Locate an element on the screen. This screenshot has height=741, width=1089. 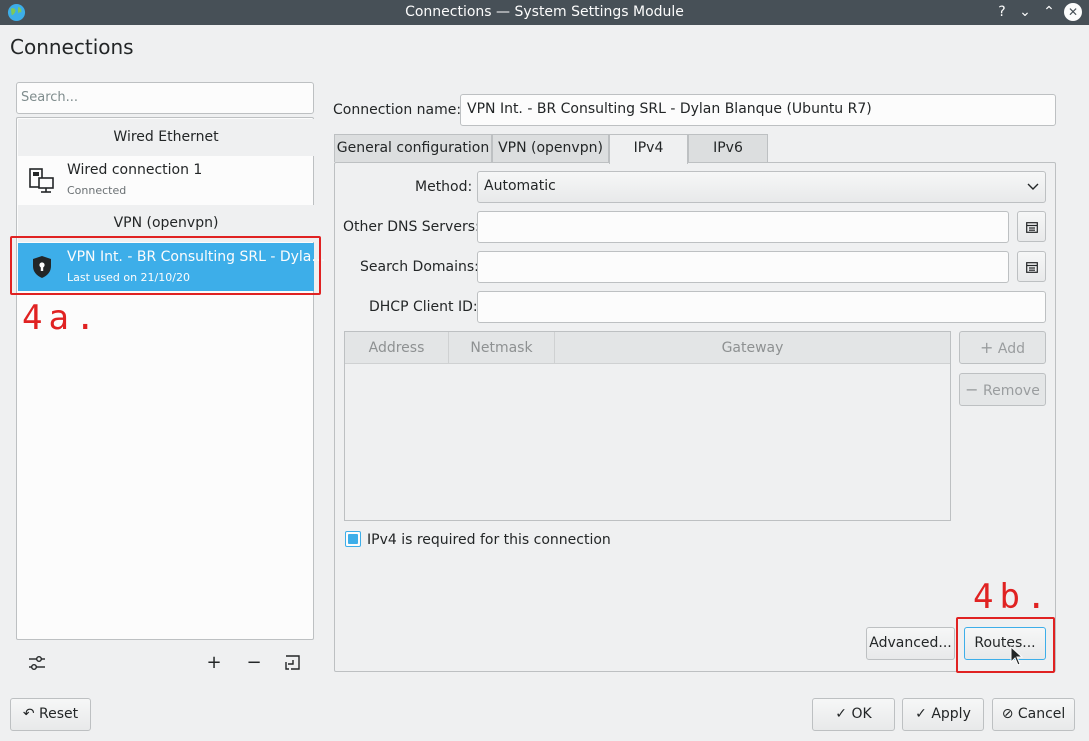
dns-servers-label: Other DNS Servers: is located at coordinates (411, 227).